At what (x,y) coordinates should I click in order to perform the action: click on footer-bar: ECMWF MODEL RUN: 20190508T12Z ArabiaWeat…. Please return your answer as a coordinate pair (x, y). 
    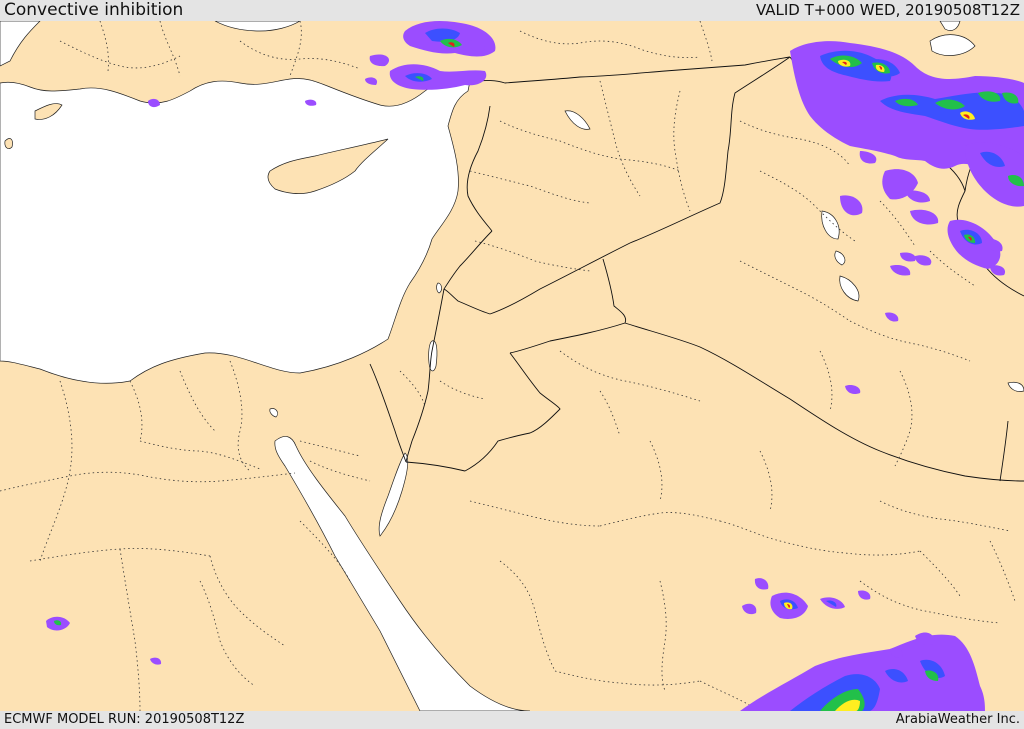
    Looking at the image, I should click on (512, 720).